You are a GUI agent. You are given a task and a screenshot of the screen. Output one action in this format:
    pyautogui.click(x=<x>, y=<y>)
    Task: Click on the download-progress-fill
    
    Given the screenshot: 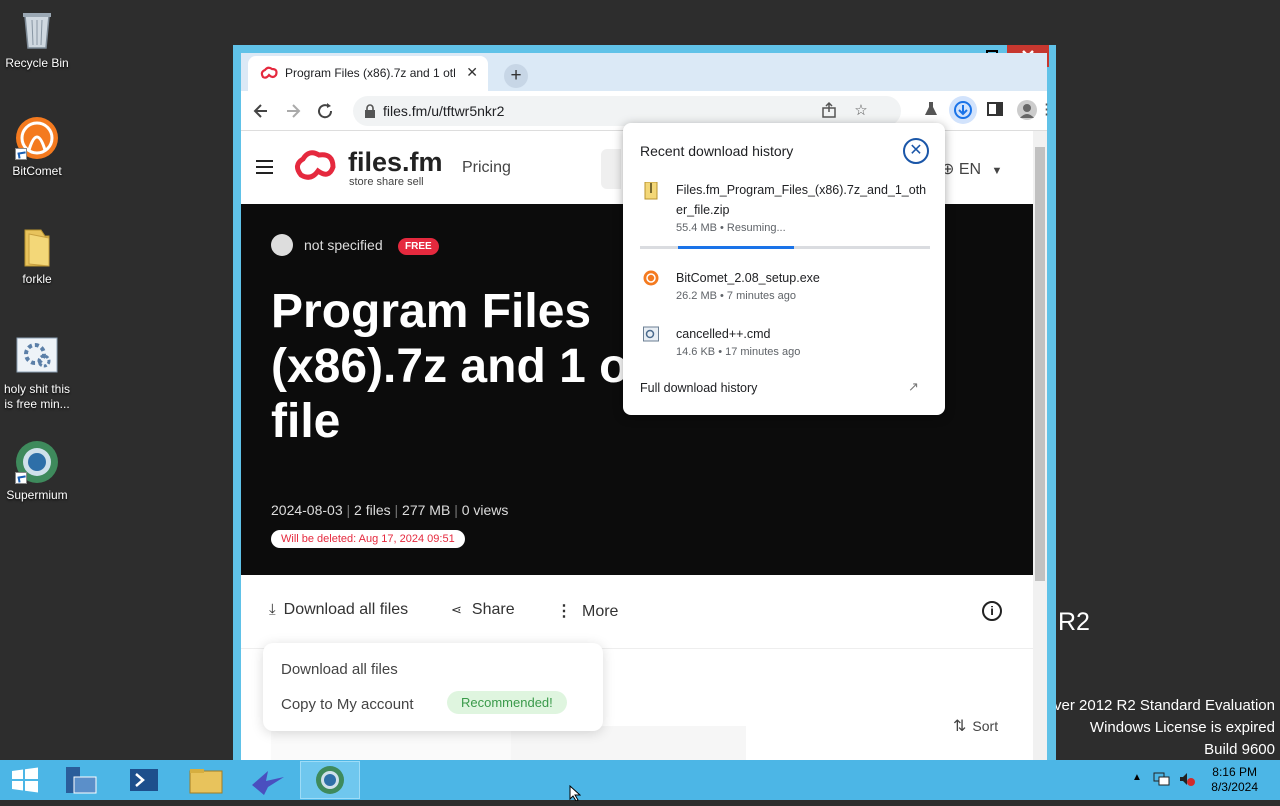 What is the action you would take?
    pyautogui.click(x=736, y=247)
    